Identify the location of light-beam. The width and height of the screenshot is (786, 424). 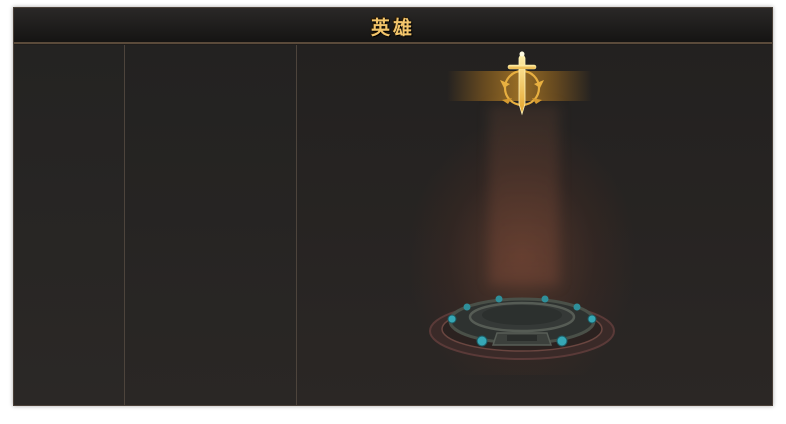
(524, 195).